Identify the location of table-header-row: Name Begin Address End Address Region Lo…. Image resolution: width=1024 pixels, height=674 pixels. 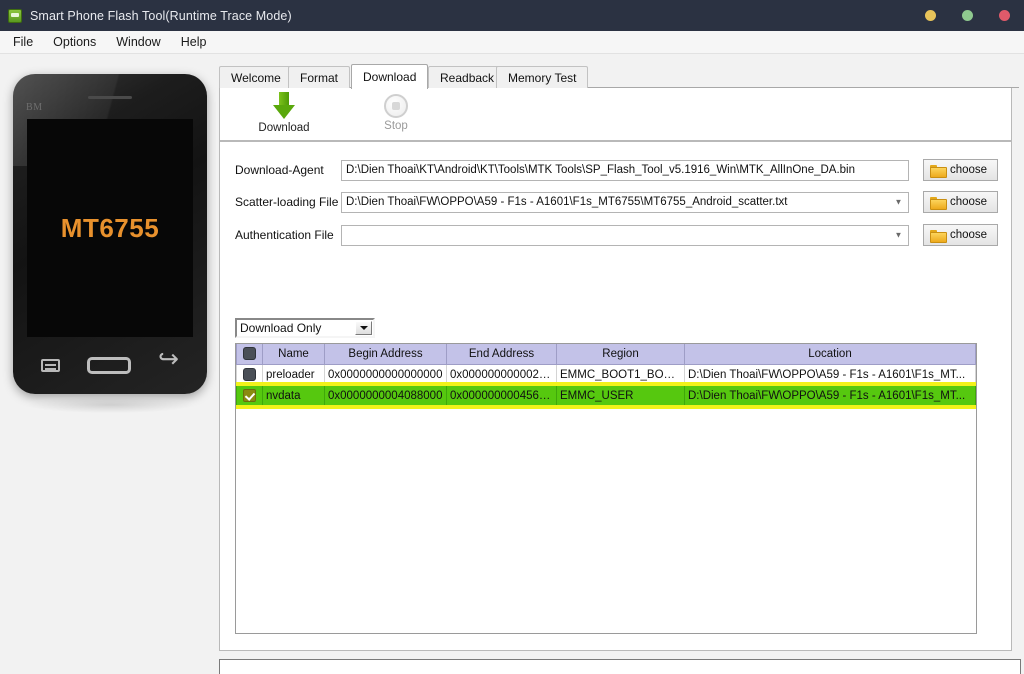
(606, 354).